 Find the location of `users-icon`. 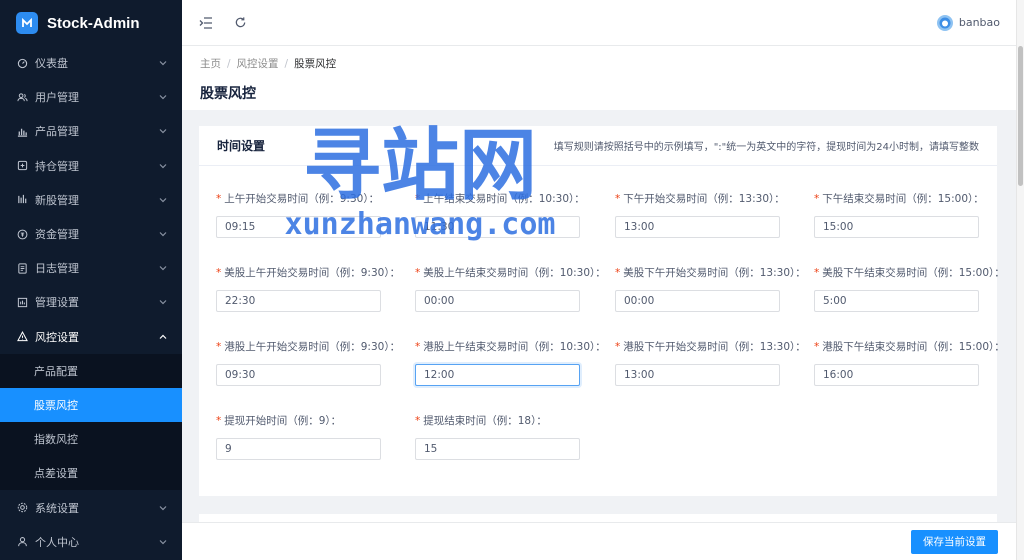

users-icon is located at coordinates (22, 97).